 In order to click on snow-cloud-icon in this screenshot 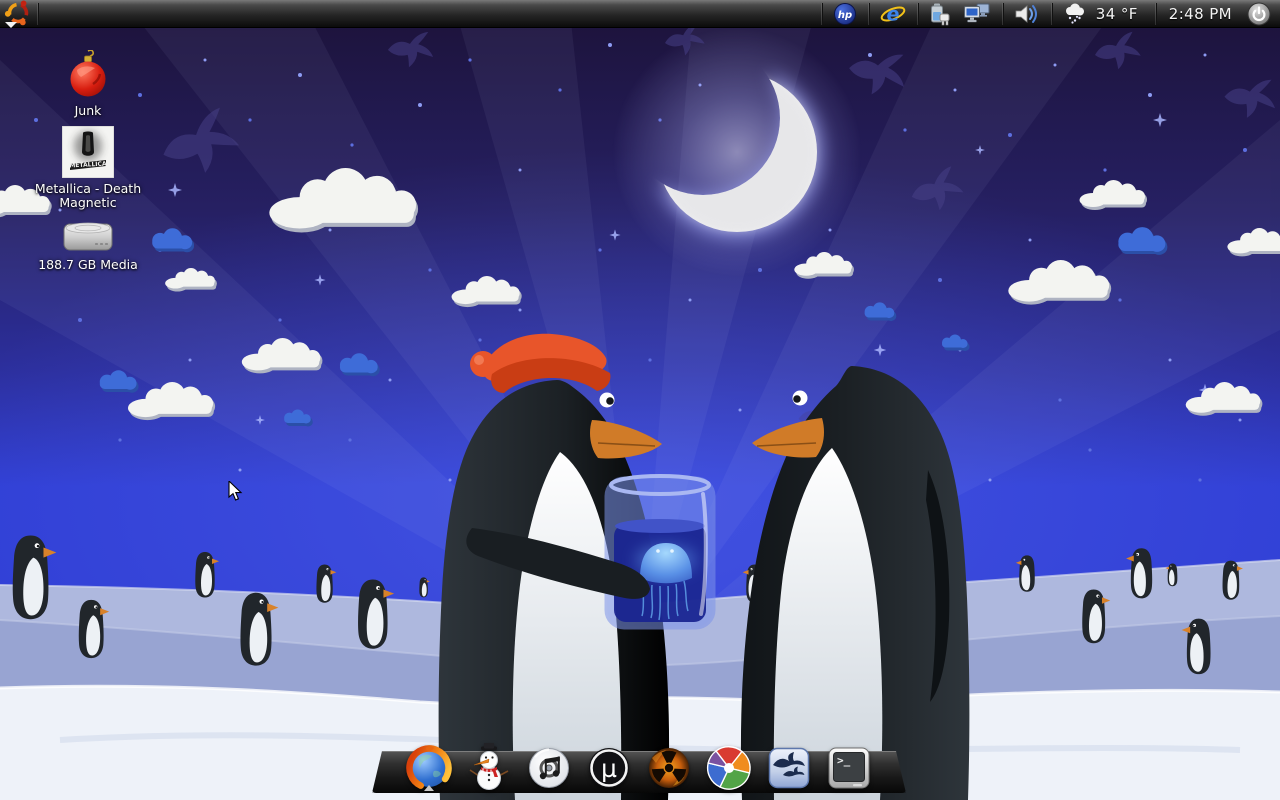, I will do `click(1074, 13)`.